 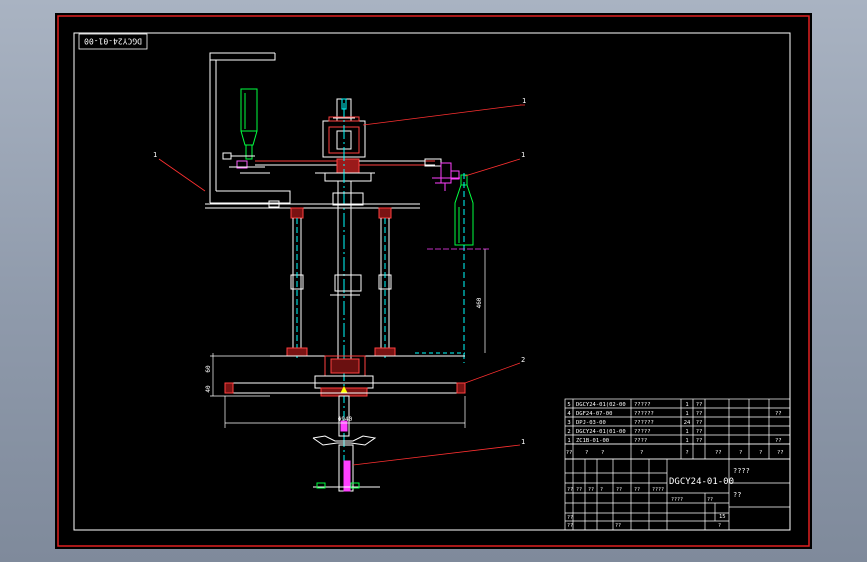 I want to click on dim-level-a: 60, so click(x=208, y=369).